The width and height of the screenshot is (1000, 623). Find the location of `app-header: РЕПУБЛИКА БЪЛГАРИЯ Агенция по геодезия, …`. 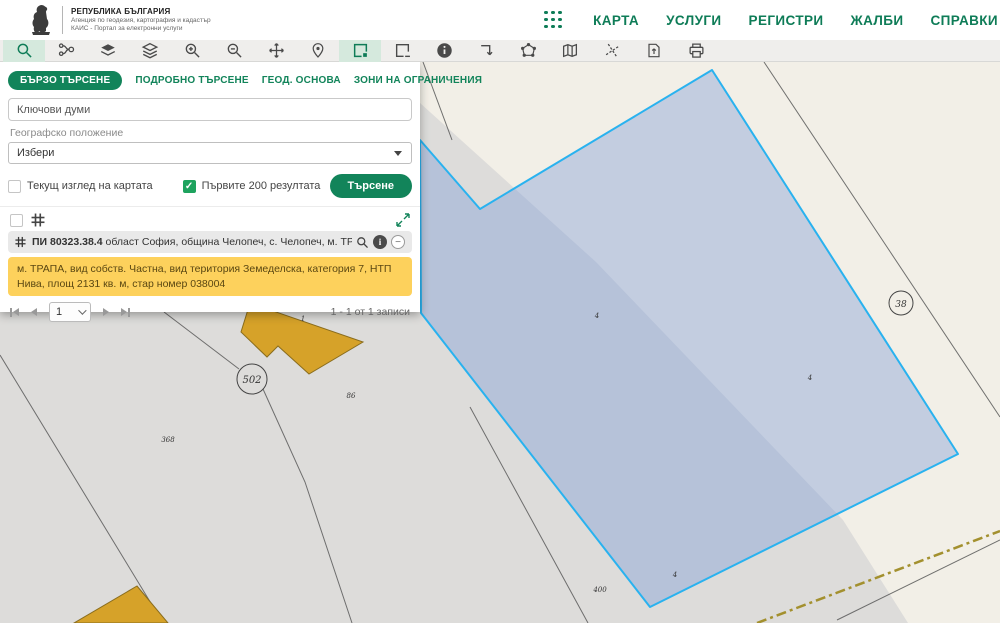

app-header: РЕПУБЛИКА БЪЛГАРИЯ Агенция по геодезия, … is located at coordinates (500, 20).